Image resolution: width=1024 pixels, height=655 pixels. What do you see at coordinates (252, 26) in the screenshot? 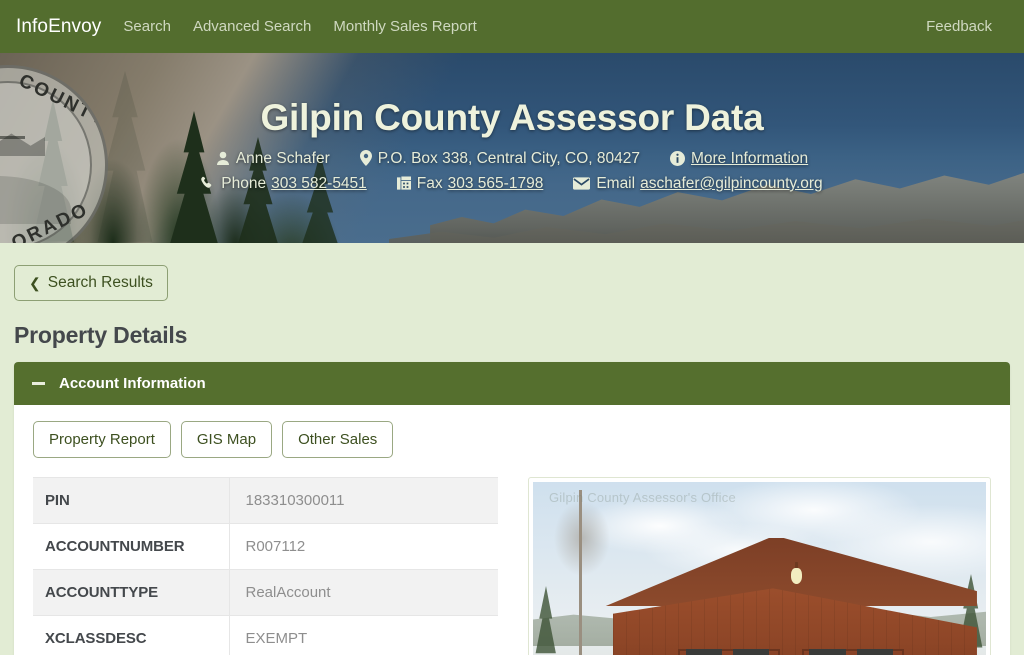
I see `nav-link-advanced-search: Advanced Search` at bounding box center [252, 26].